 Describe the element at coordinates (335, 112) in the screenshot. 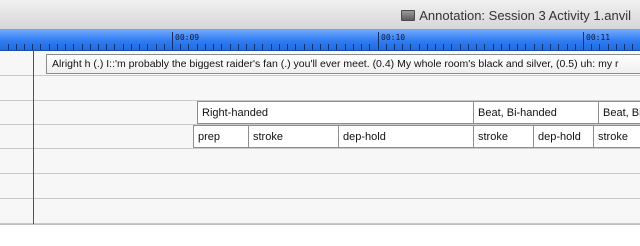

I see `handedness-element: Right-handed` at that location.